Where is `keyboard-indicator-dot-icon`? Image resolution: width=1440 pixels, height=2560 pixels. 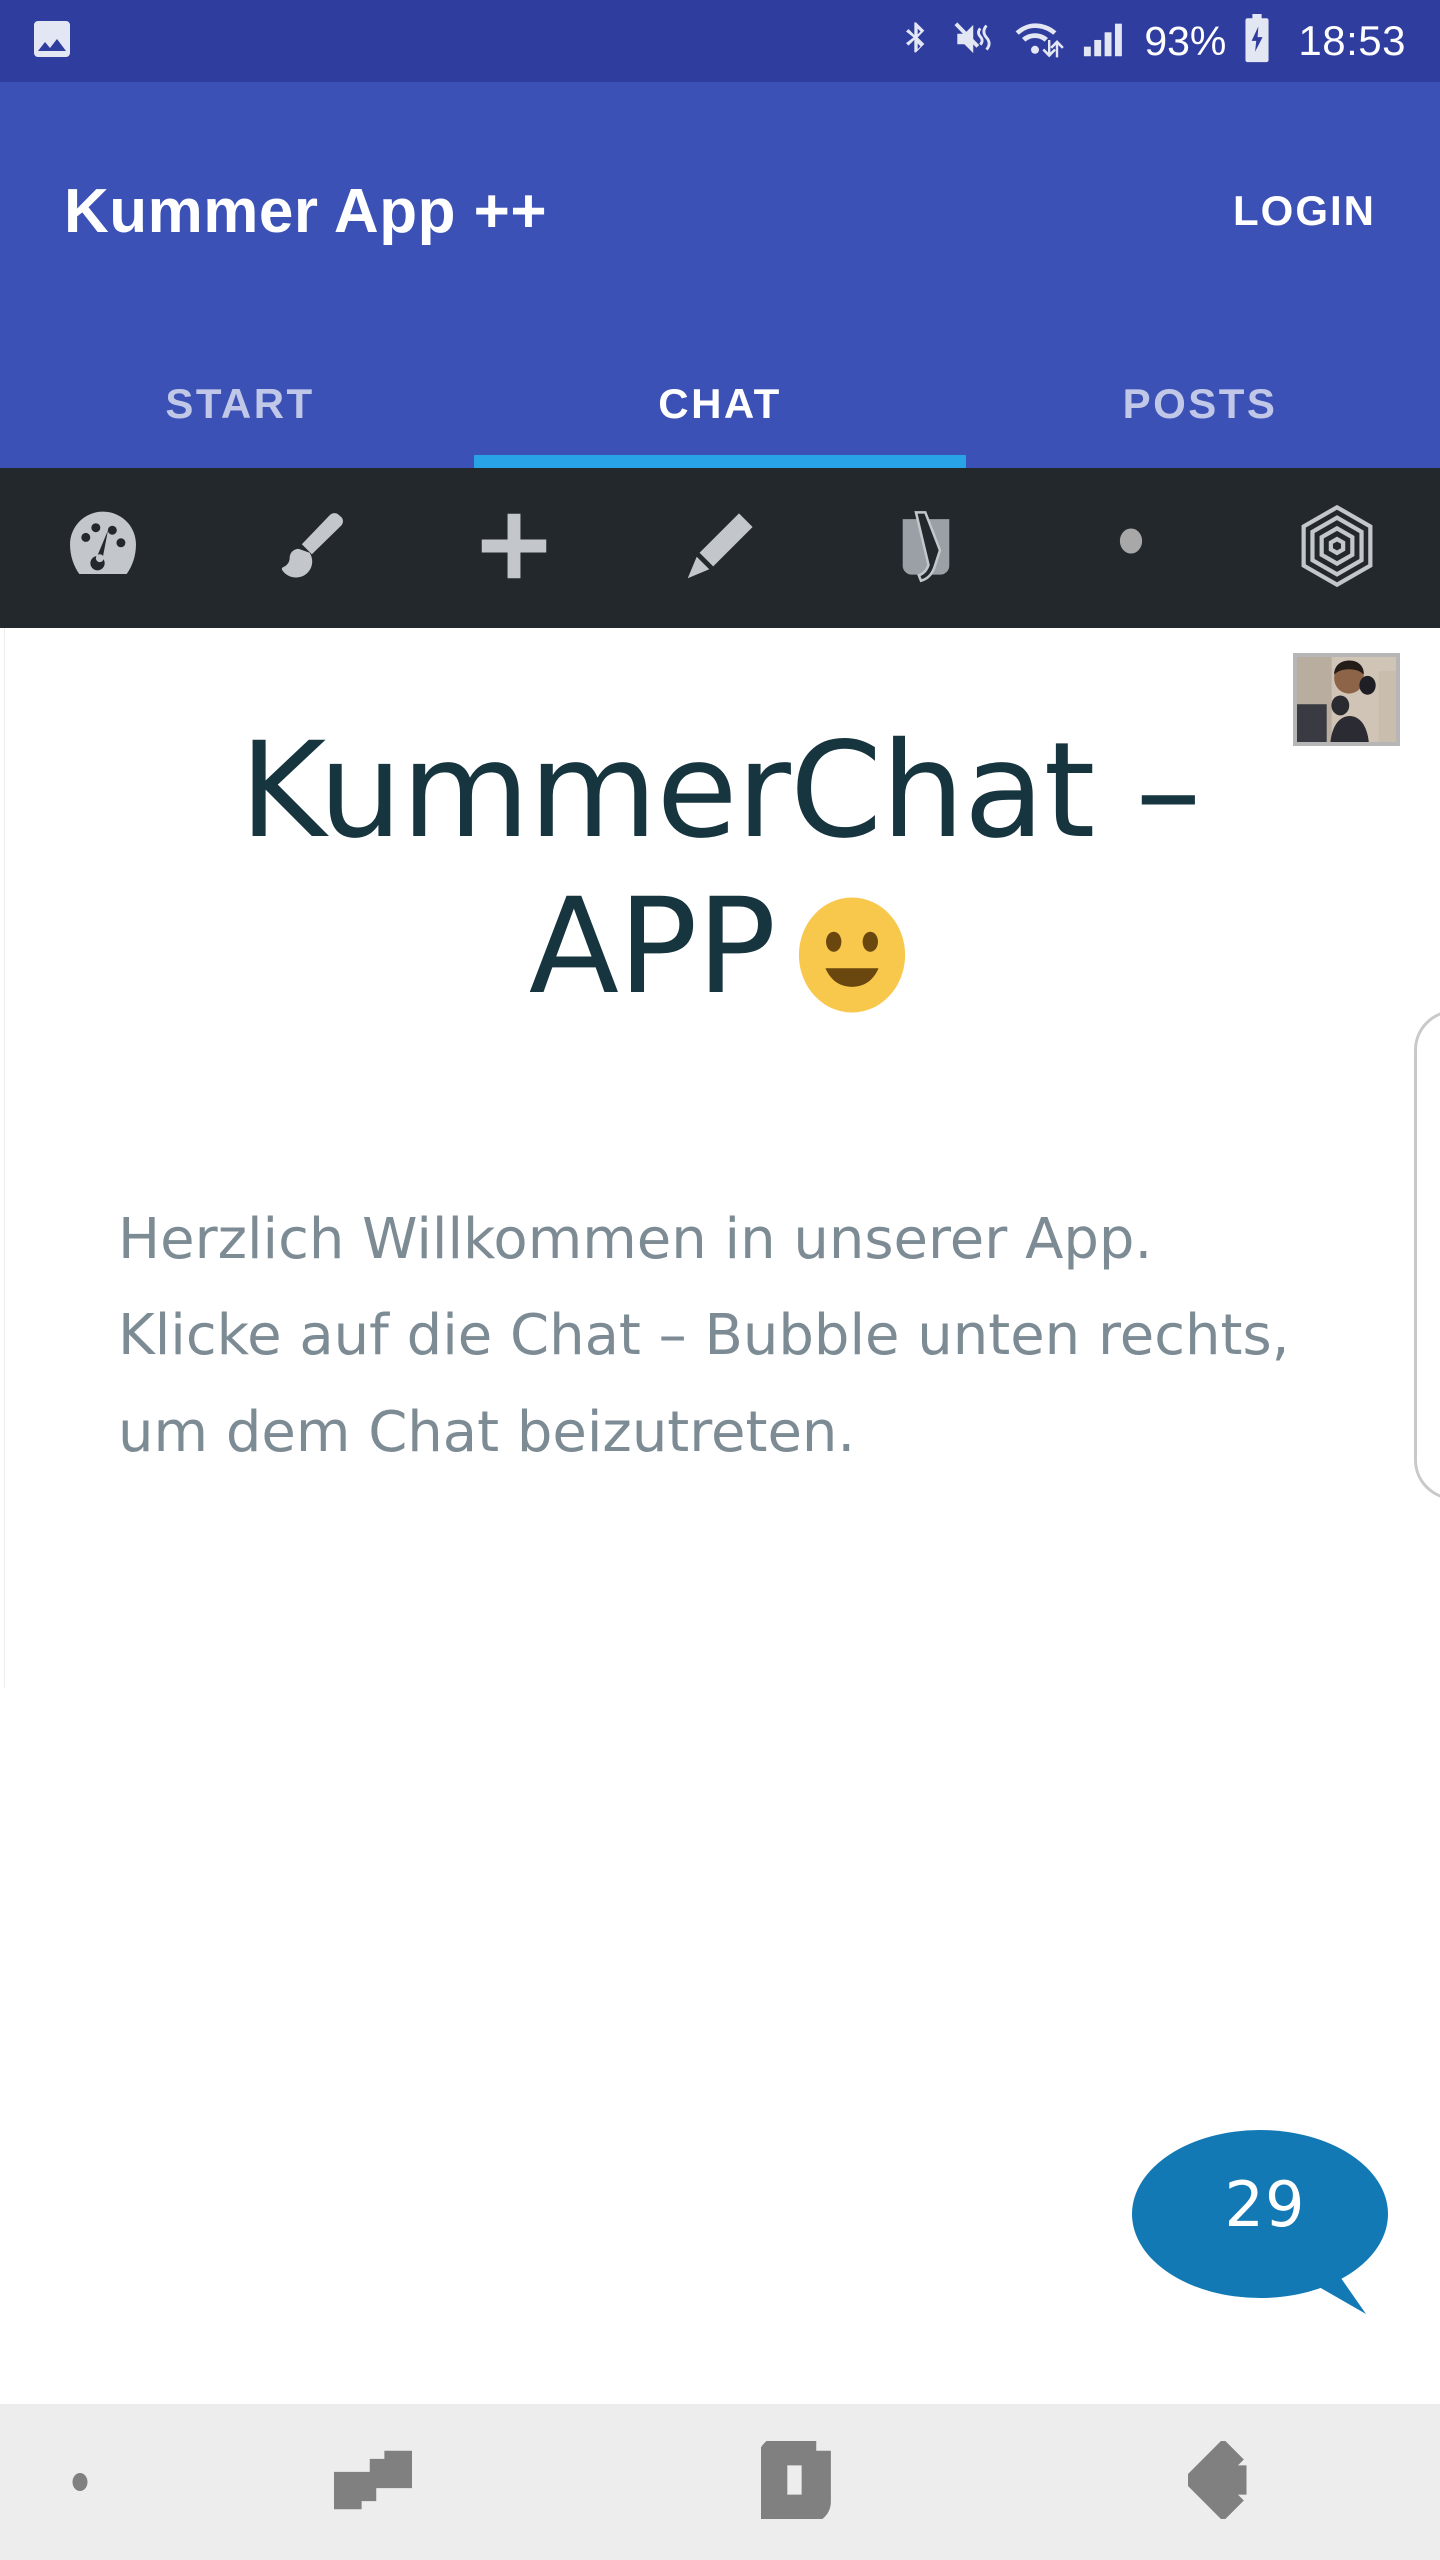 keyboard-indicator-dot-icon is located at coordinates (80, 2482).